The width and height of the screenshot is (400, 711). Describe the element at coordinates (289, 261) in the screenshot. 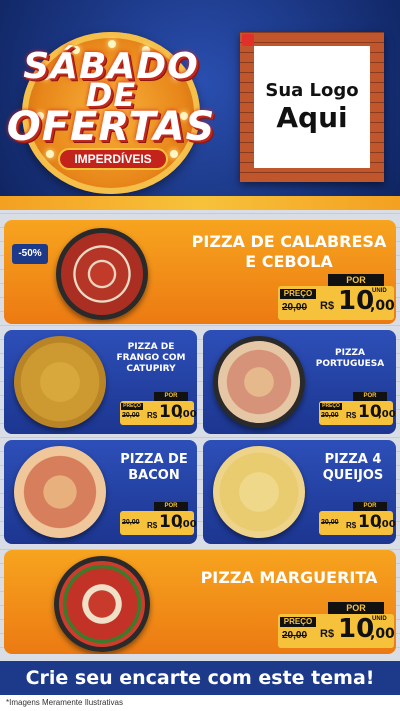

I see `product-name-line2: E CEBOLA` at that location.